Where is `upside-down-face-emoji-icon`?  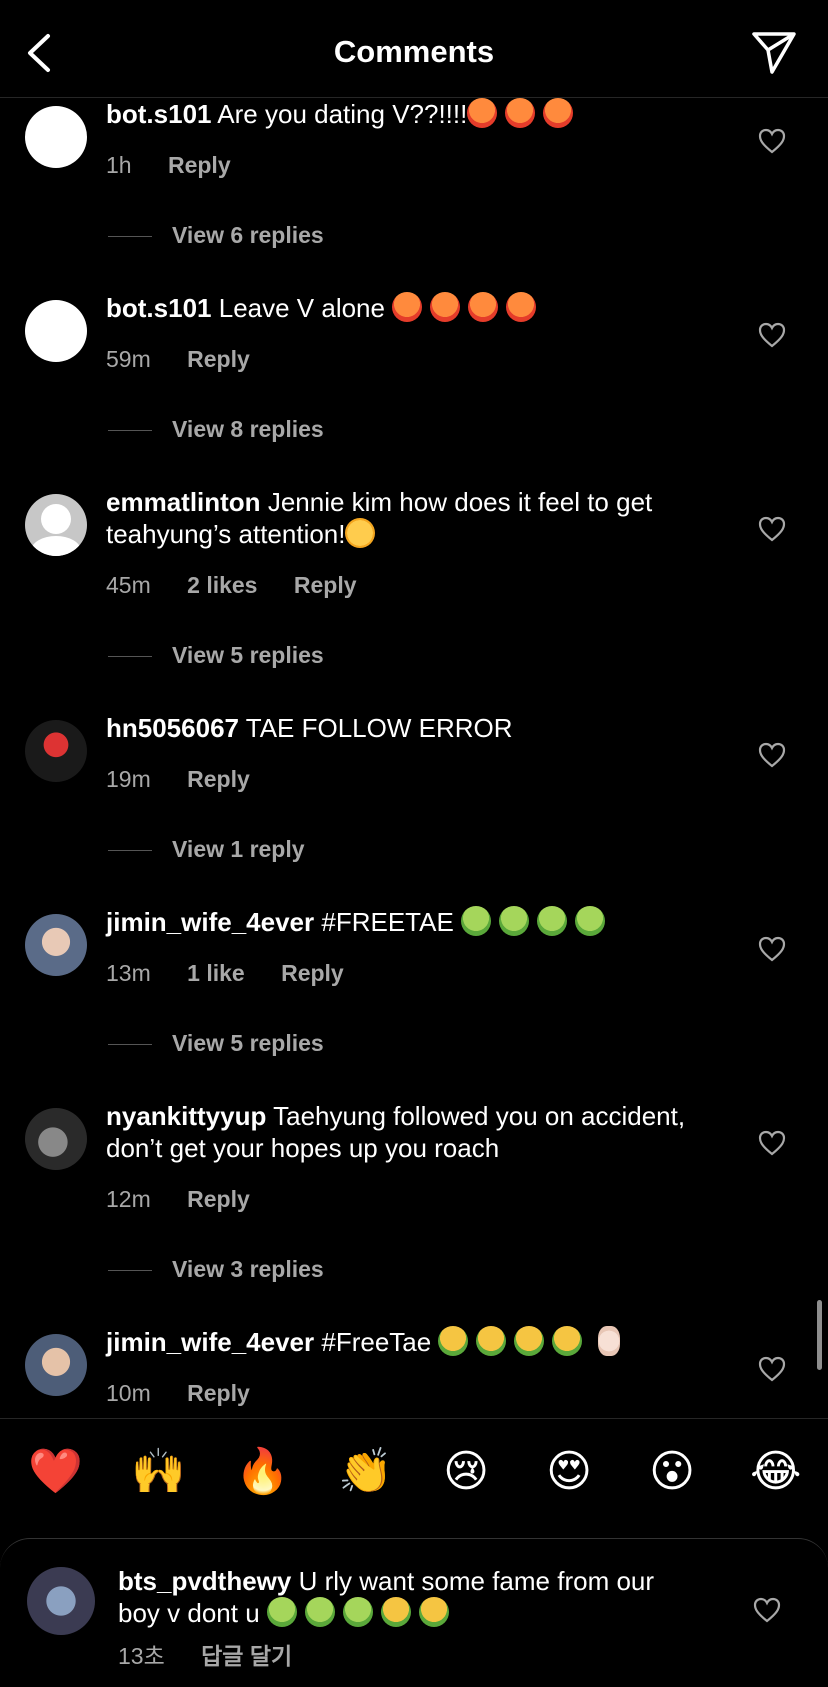
upside-down-face-emoji-icon is located at coordinates (360, 533).